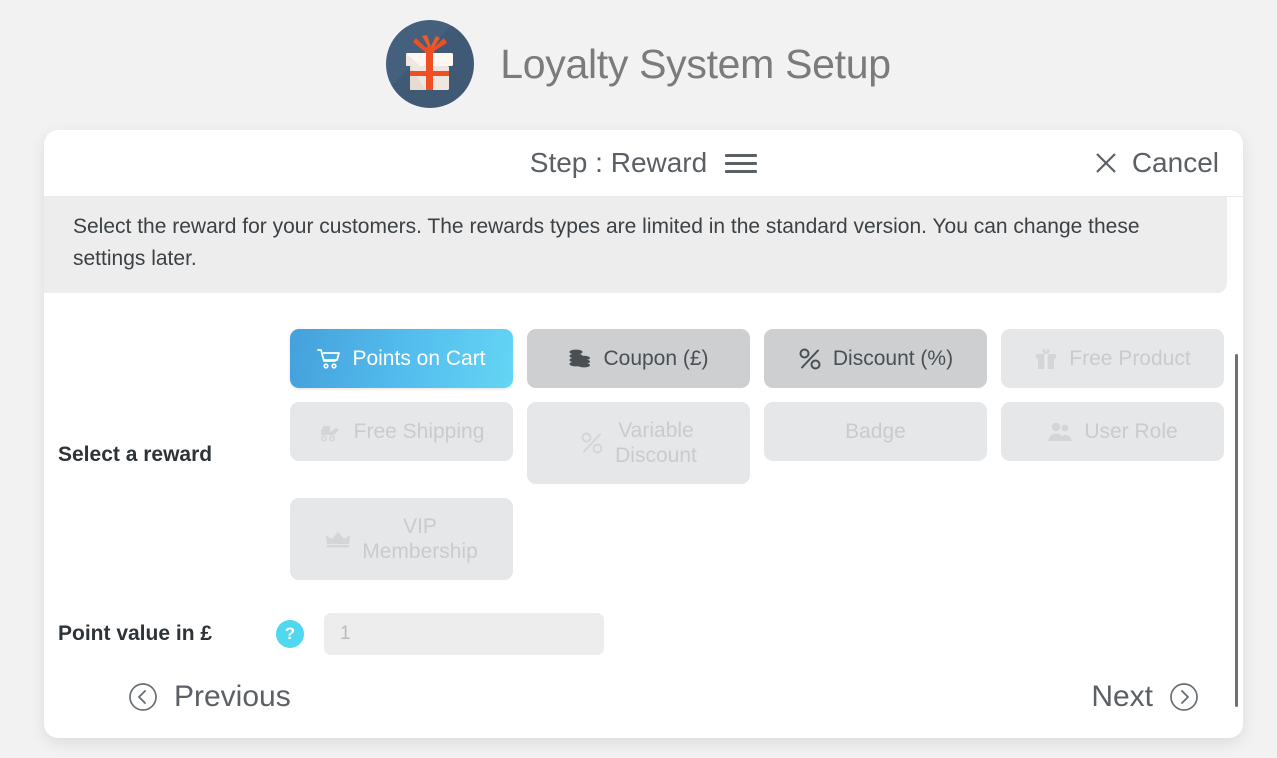 The height and width of the screenshot is (758, 1277). What do you see at coordinates (741, 163) in the screenshot?
I see `hamburger-menu-icon` at bounding box center [741, 163].